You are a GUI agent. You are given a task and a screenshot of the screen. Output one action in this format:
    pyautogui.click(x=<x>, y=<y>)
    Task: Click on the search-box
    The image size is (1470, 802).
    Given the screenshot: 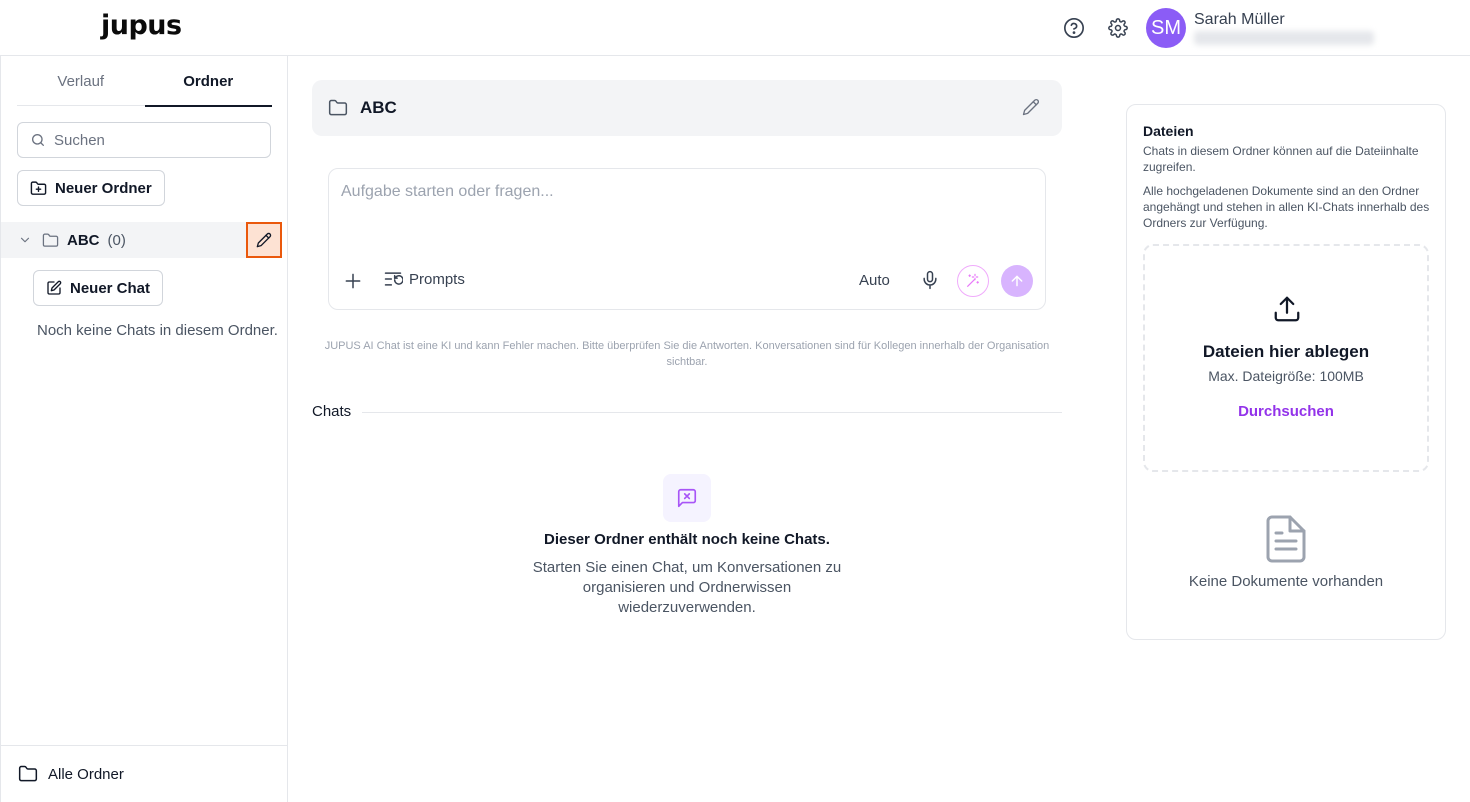 What is the action you would take?
    pyautogui.click(x=144, y=140)
    